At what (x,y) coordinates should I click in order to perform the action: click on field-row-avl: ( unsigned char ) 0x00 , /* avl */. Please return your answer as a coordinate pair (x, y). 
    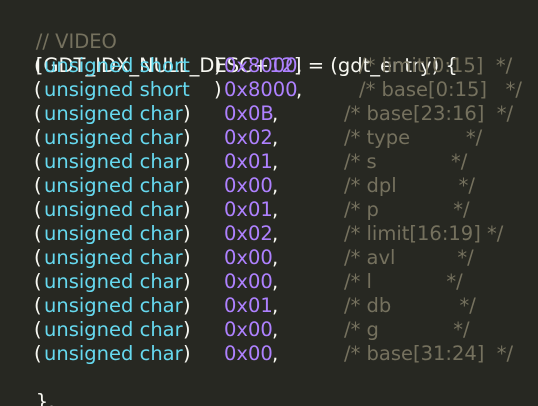
    Looking at the image, I should click on (269, 258).